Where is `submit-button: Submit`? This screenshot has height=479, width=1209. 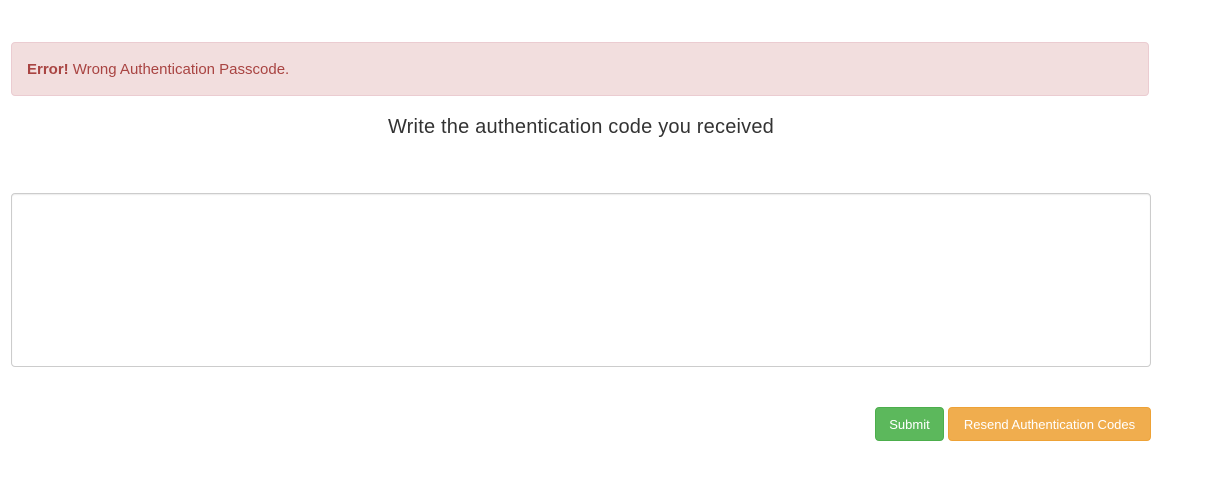 submit-button: Submit is located at coordinates (909, 424).